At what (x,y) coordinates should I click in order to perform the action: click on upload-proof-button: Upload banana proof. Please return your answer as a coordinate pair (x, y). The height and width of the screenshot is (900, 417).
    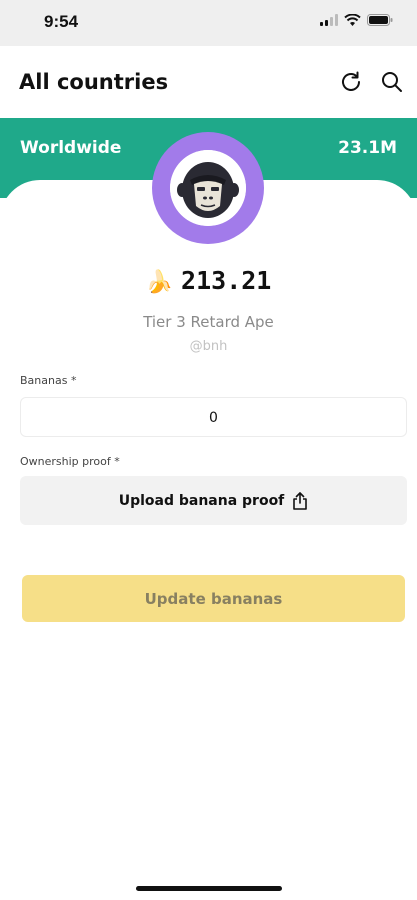
    Looking at the image, I should click on (213, 500).